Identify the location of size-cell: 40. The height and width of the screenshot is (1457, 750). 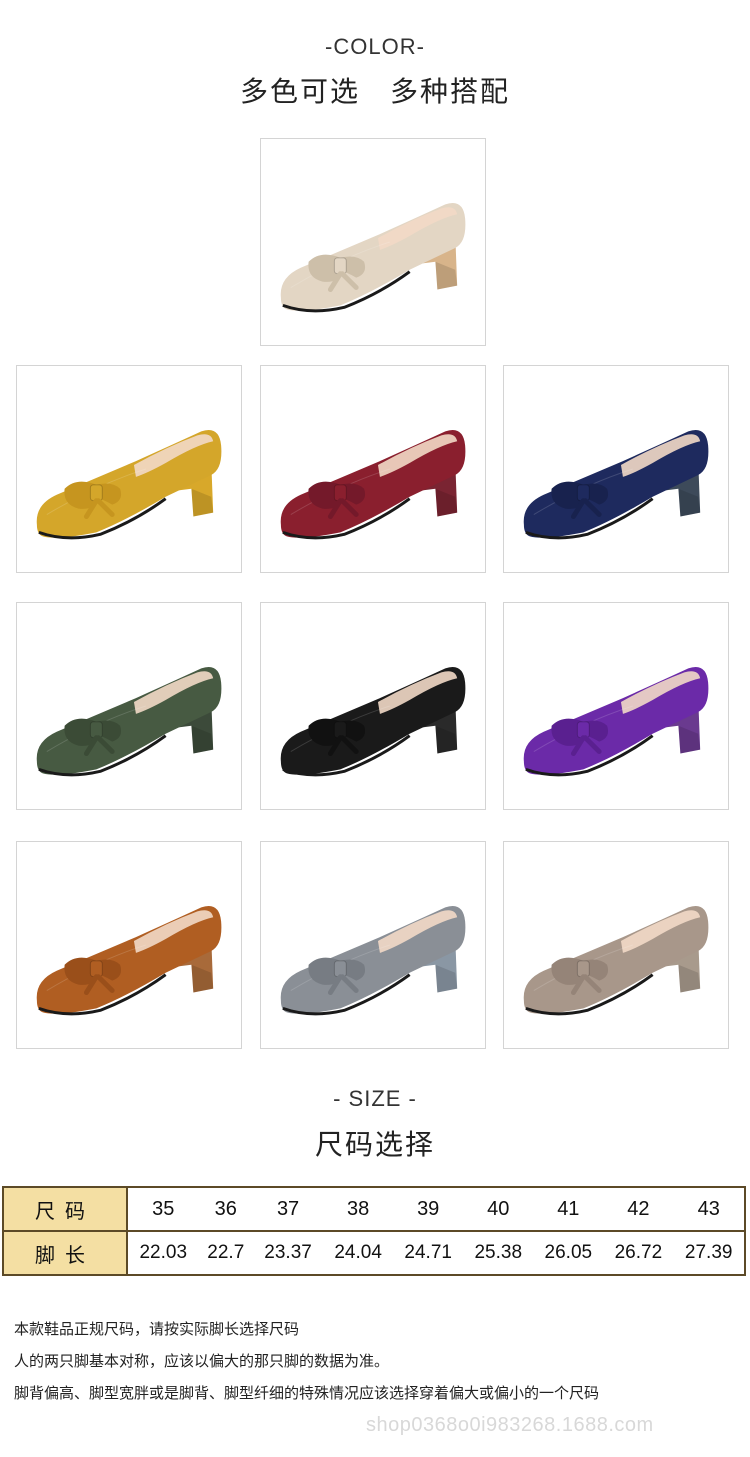
(498, 1209).